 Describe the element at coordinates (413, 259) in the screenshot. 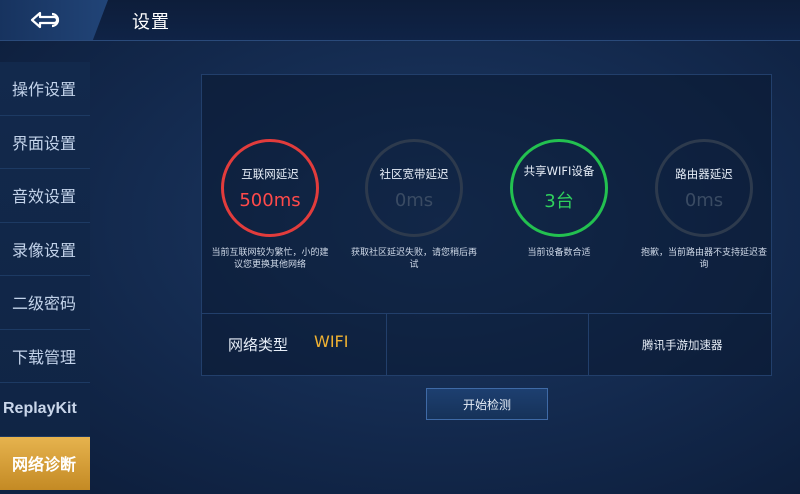

I see `metric-description: 获取社区延迟失败，请您稍后再试` at that location.